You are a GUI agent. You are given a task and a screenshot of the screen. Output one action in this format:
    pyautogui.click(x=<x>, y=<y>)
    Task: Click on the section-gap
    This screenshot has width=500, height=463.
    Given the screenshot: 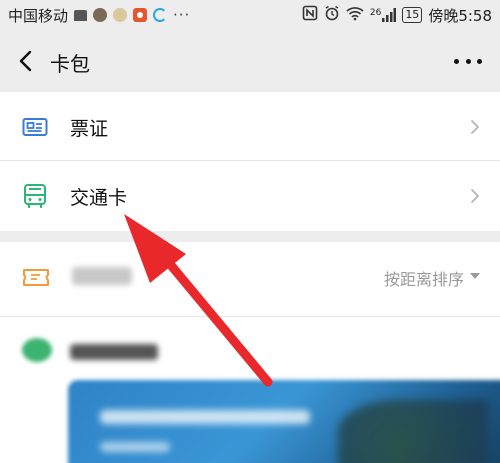 What is the action you would take?
    pyautogui.click(x=250, y=236)
    